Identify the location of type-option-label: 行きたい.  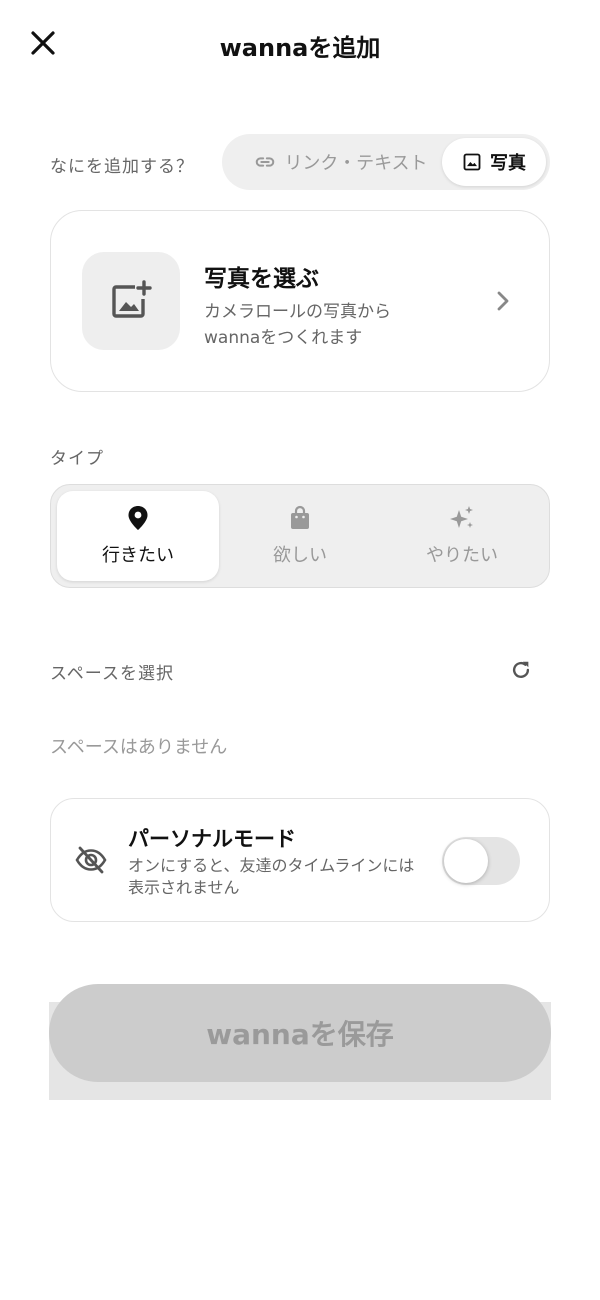
(138, 555).